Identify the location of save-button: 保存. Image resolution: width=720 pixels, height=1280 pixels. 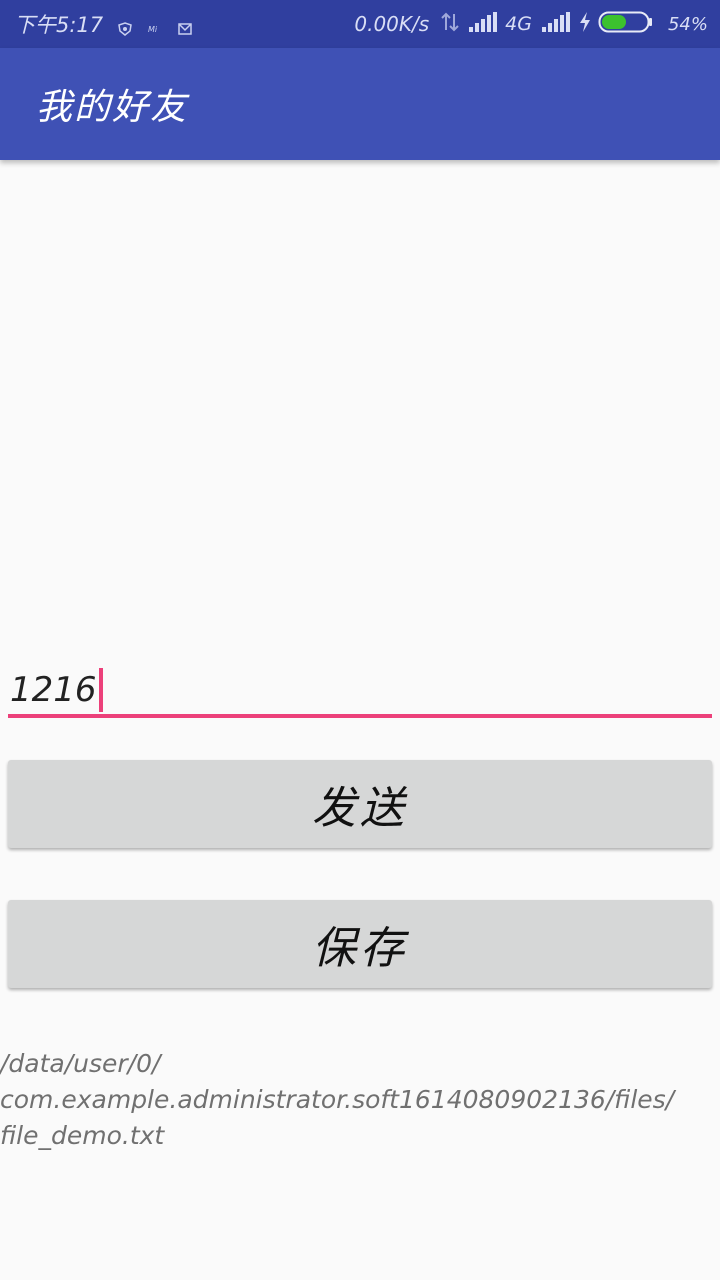
(360, 944).